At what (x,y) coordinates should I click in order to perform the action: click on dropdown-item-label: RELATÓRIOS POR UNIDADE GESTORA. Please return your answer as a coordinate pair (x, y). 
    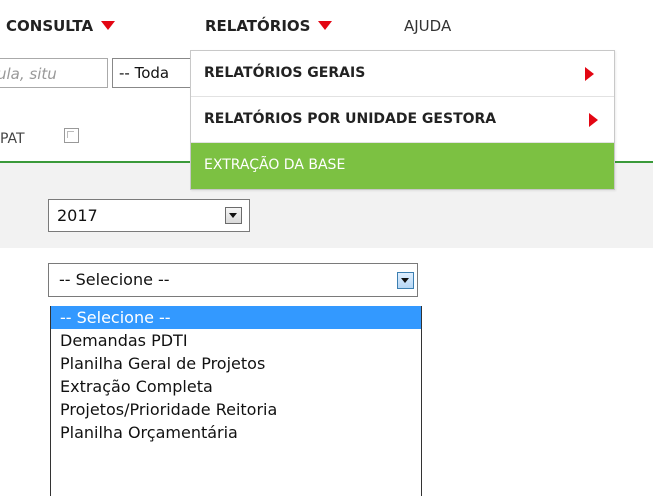
    Looking at the image, I should click on (350, 119).